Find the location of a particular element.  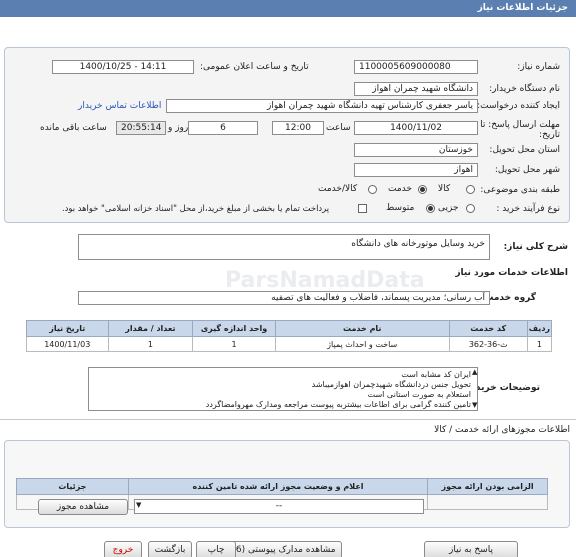

deadline-label: مهلت ارسال پاسخ: تا تاریخ: is located at coordinates (520, 130).